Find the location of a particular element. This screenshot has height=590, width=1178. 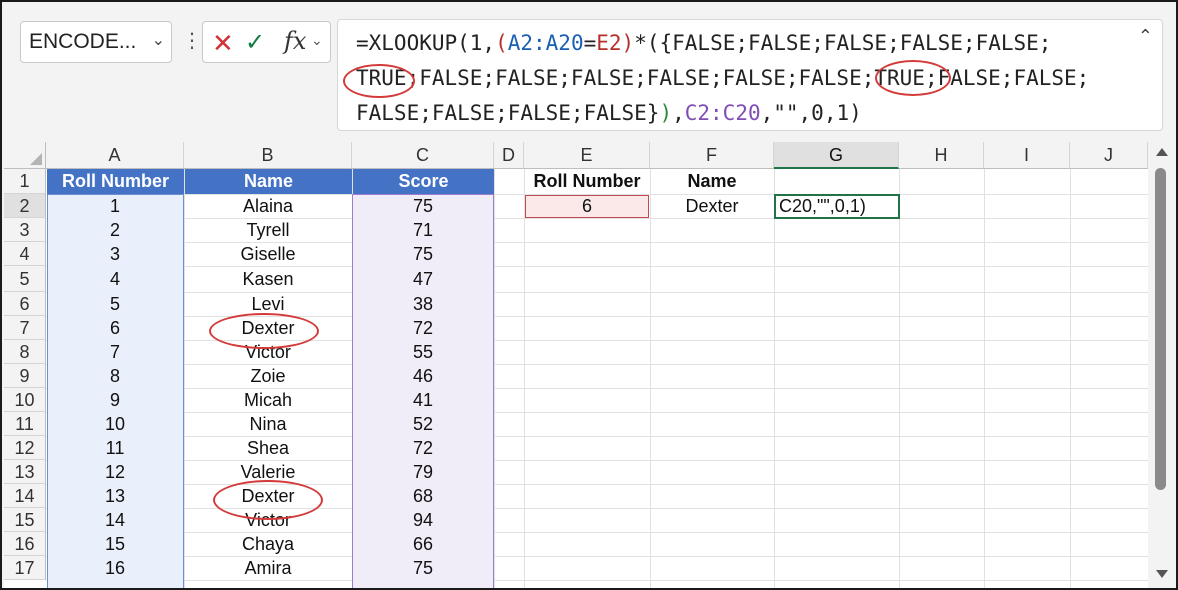

row-header-12: 12 is located at coordinates (25, 448).